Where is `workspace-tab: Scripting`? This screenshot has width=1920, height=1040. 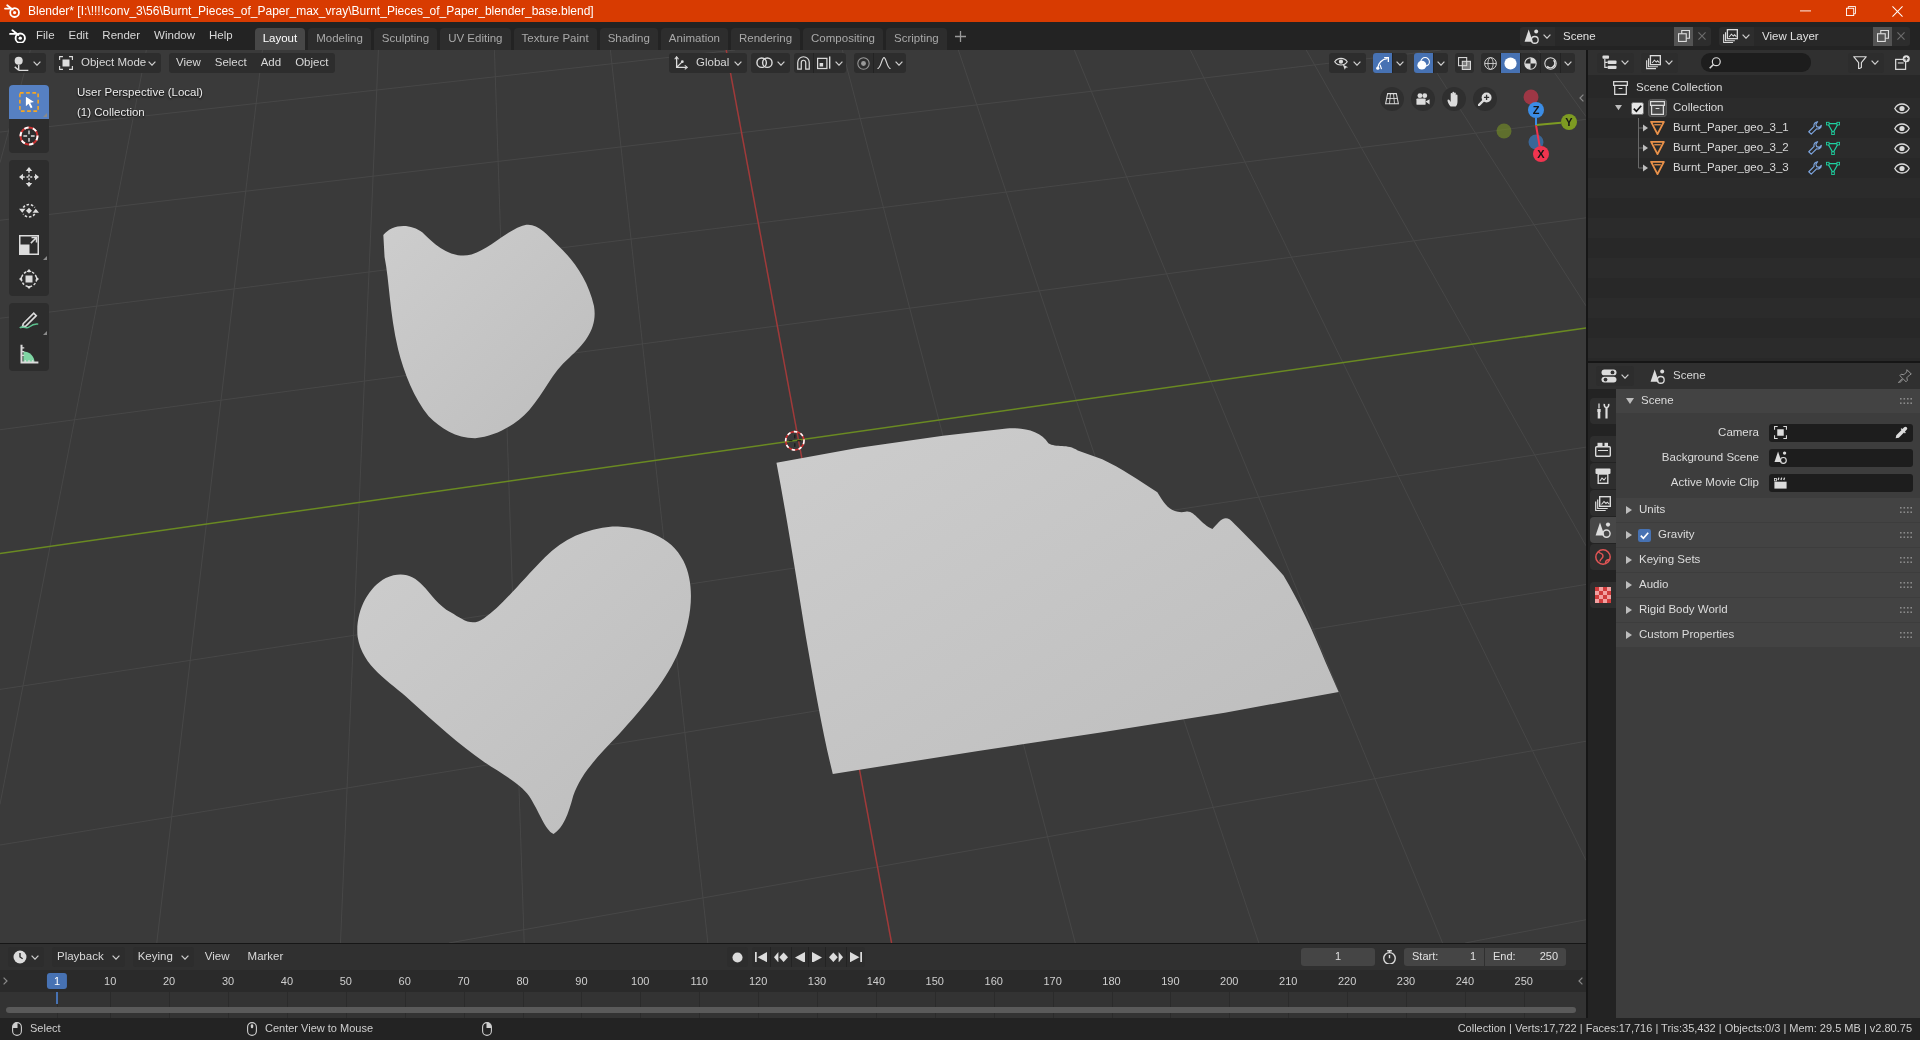
workspace-tab: Scripting is located at coordinates (916, 39).